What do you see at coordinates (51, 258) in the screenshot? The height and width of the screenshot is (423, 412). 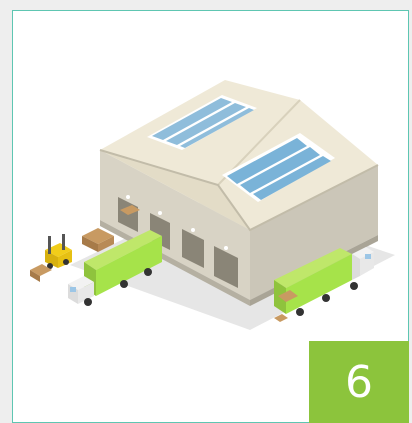 I see `forklift` at bounding box center [51, 258].